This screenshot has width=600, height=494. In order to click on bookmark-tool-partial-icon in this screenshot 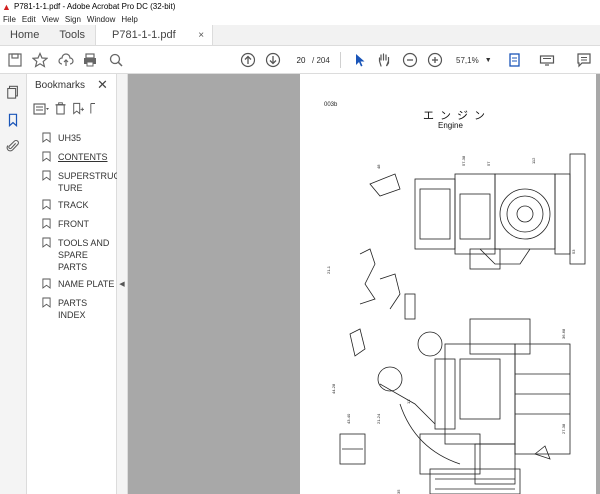, I will do `click(92, 110)`.